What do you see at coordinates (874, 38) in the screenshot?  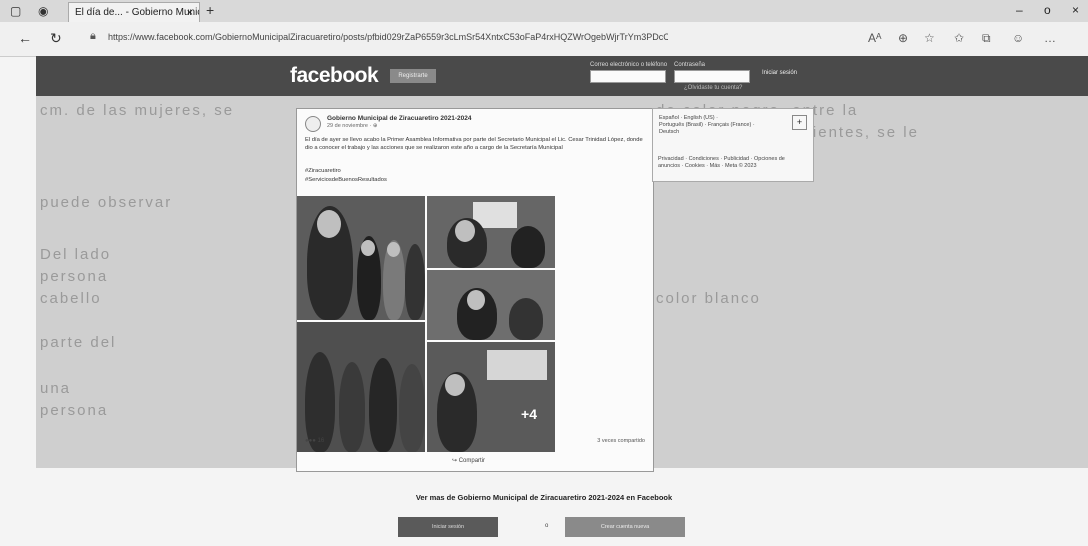 I see `read-aloud-icon: Aᴬ` at bounding box center [874, 38].